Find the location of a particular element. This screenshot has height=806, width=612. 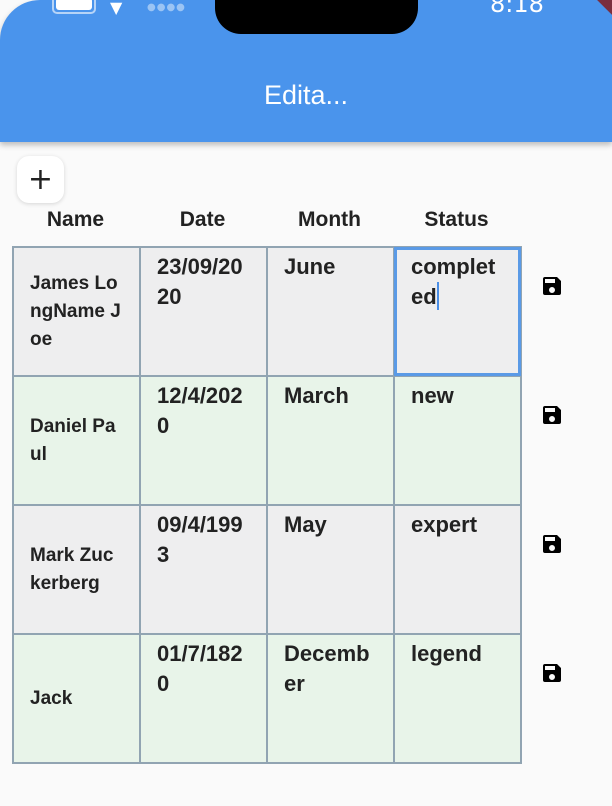

debug-banner is located at coordinates (598, 16).